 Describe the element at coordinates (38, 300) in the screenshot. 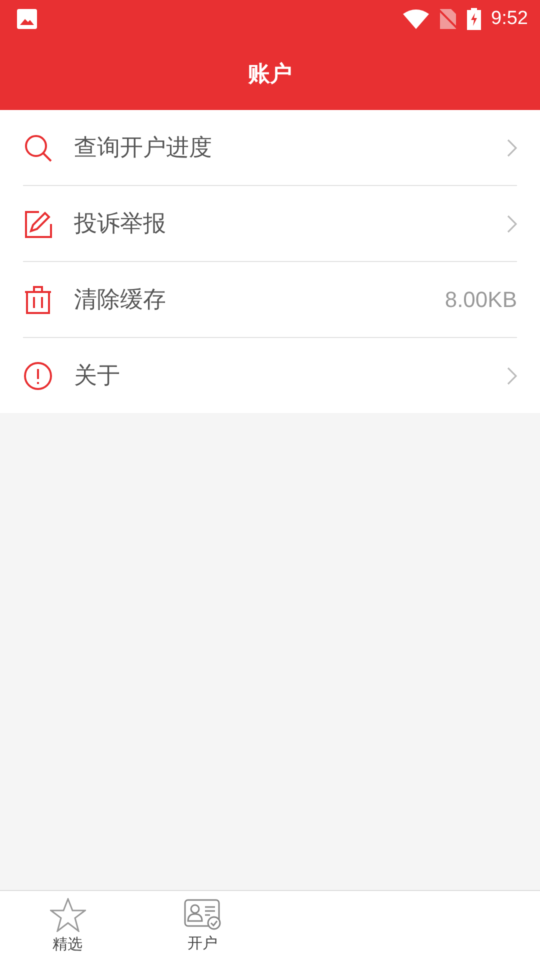

I see `trash-icon` at that location.